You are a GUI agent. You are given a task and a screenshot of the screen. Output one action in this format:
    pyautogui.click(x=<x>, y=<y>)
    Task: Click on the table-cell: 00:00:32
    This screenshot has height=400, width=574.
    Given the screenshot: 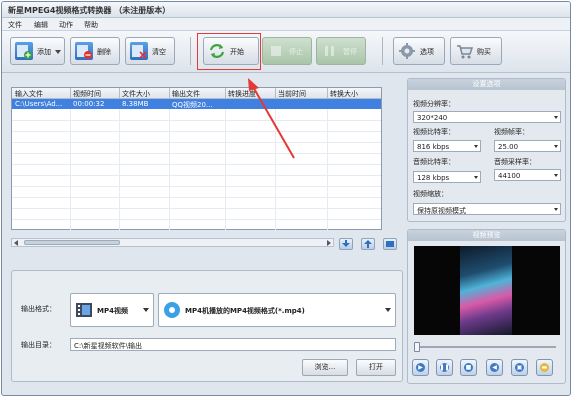 What is the action you would take?
    pyautogui.click(x=89, y=104)
    